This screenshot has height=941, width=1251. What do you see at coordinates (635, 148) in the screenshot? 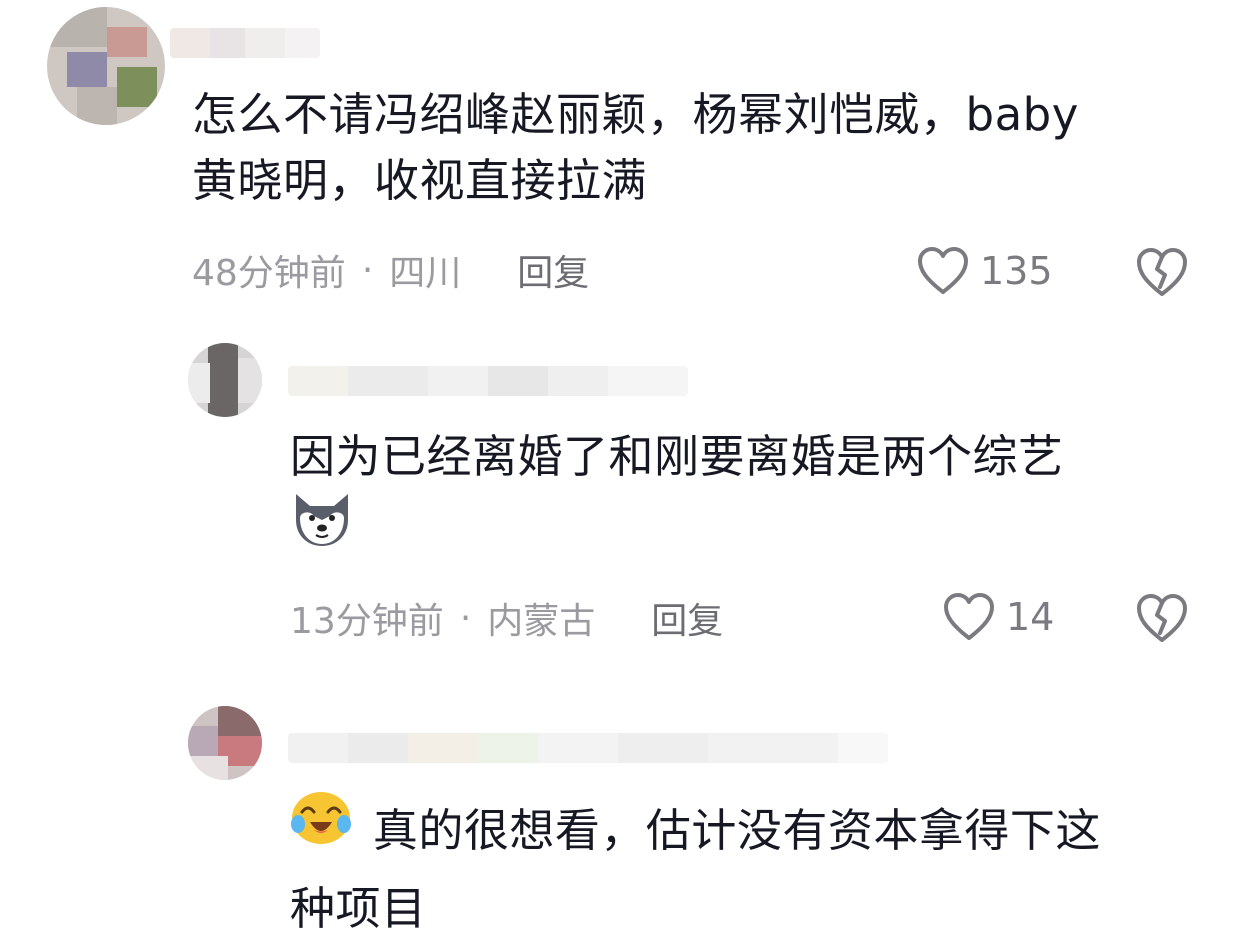
I see `comment-text-1: 怎么不请冯绍峰赵丽颖，杨幂刘恺威，baby 黄晓明，收视直接拉满` at bounding box center [635, 148].